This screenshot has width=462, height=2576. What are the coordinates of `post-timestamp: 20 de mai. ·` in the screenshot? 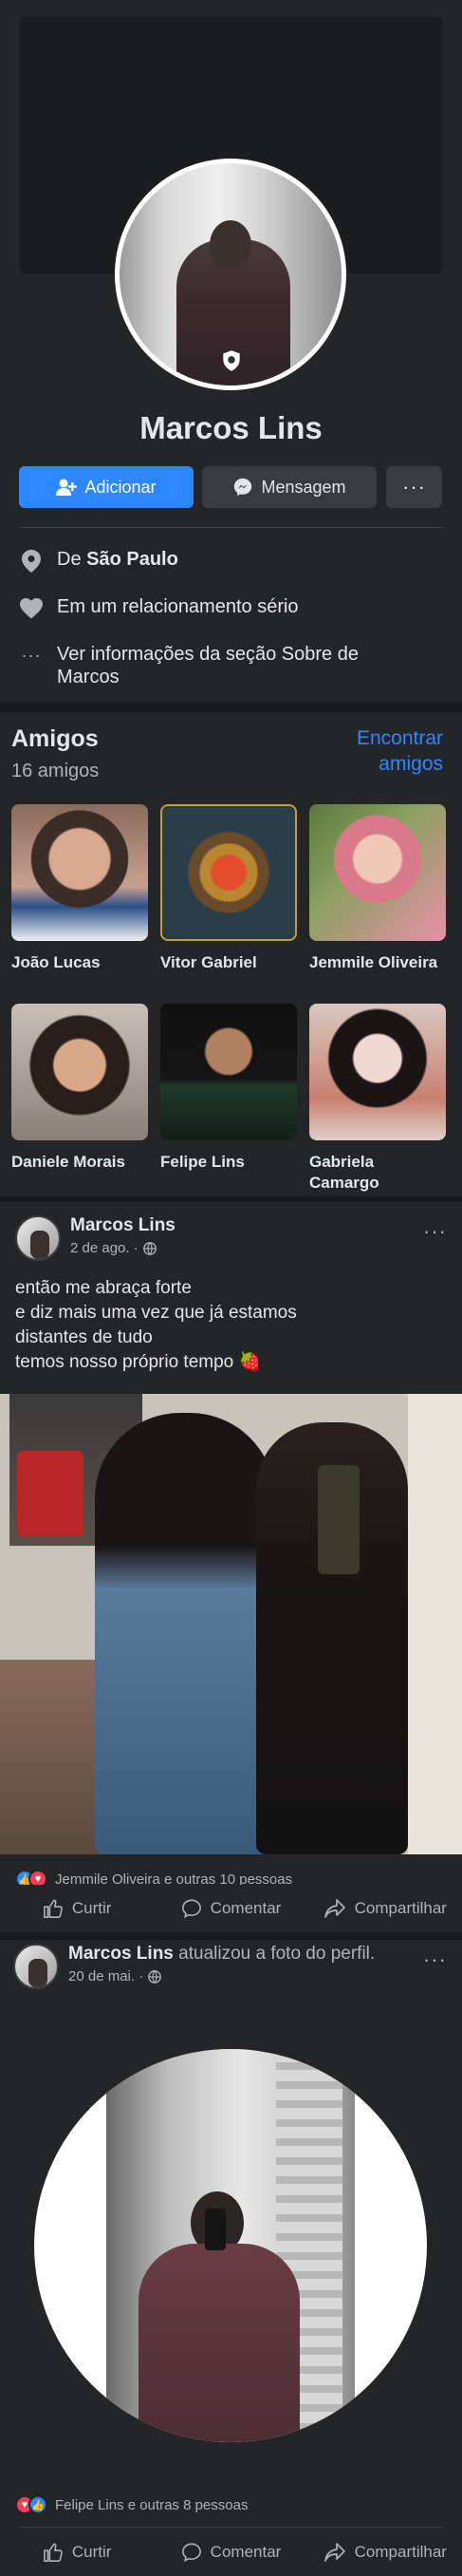 It's located at (106, 1976).